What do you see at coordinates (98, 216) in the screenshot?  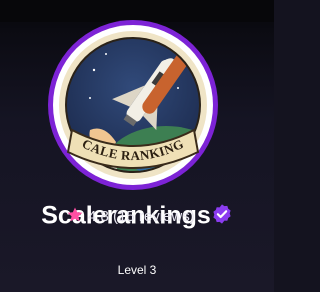 I see `rating-value: 4.8` at bounding box center [98, 216].